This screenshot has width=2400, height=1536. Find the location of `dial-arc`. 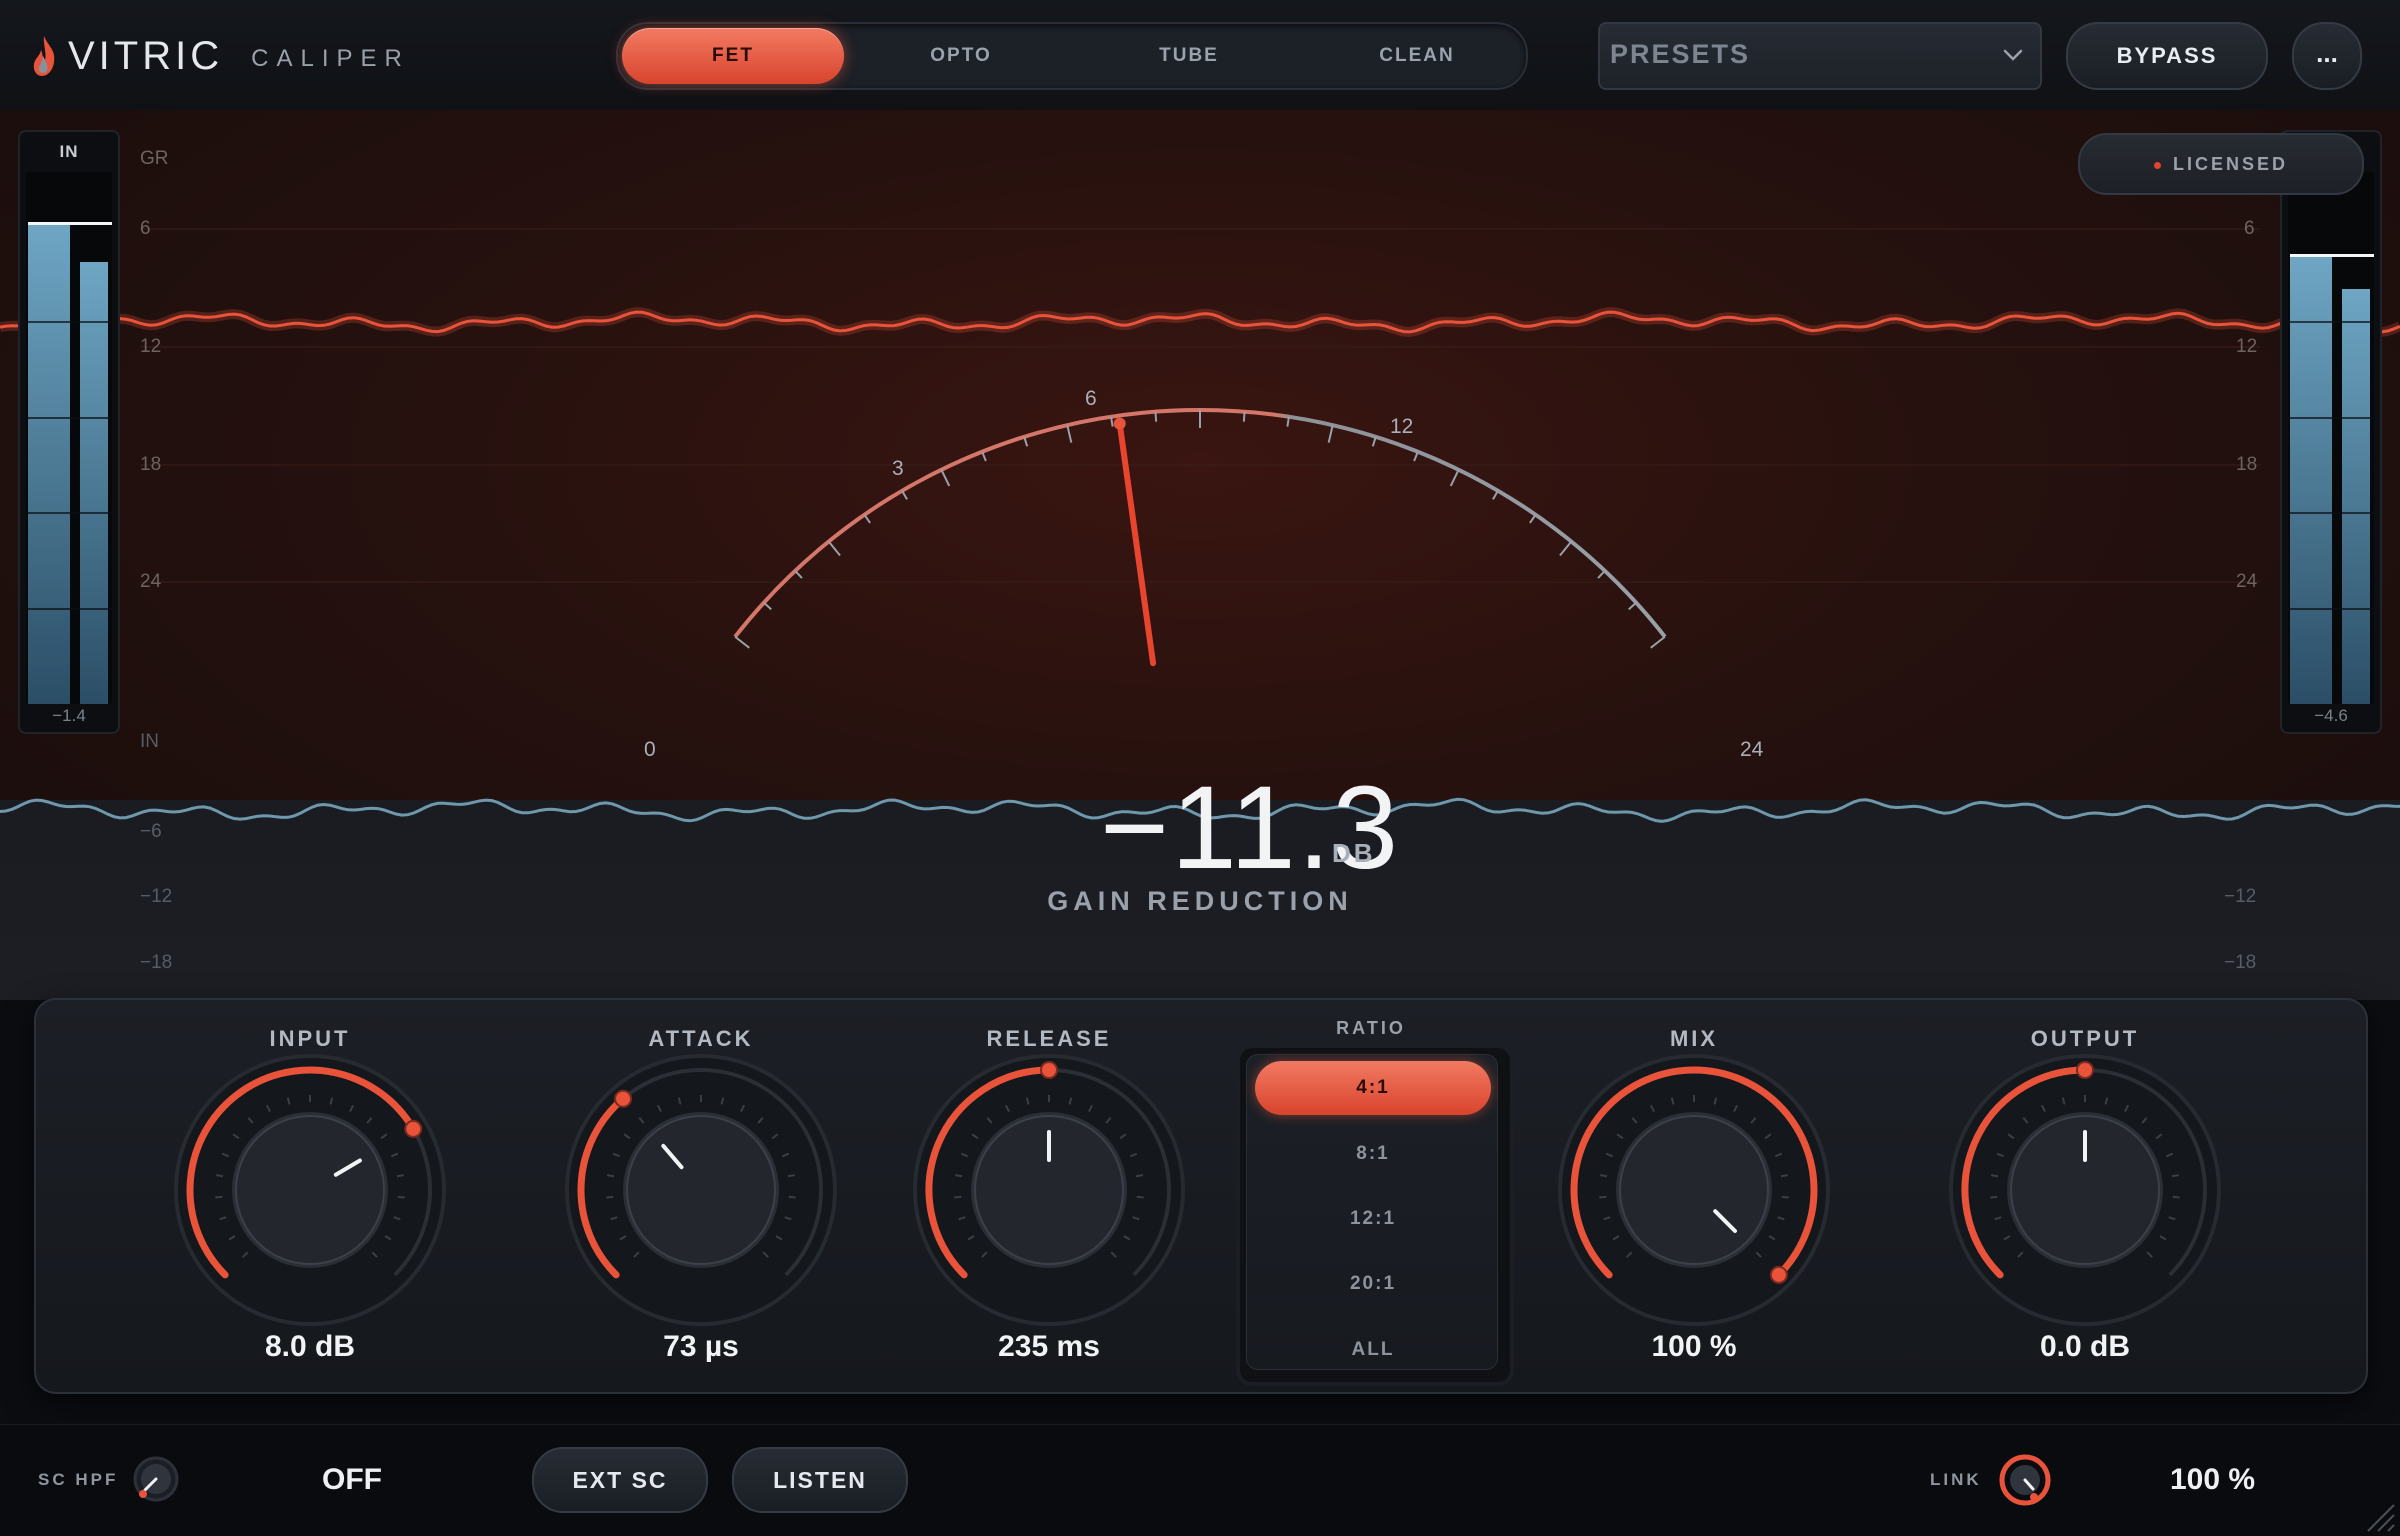

dial-arc is located at coordinates (1200, 523).